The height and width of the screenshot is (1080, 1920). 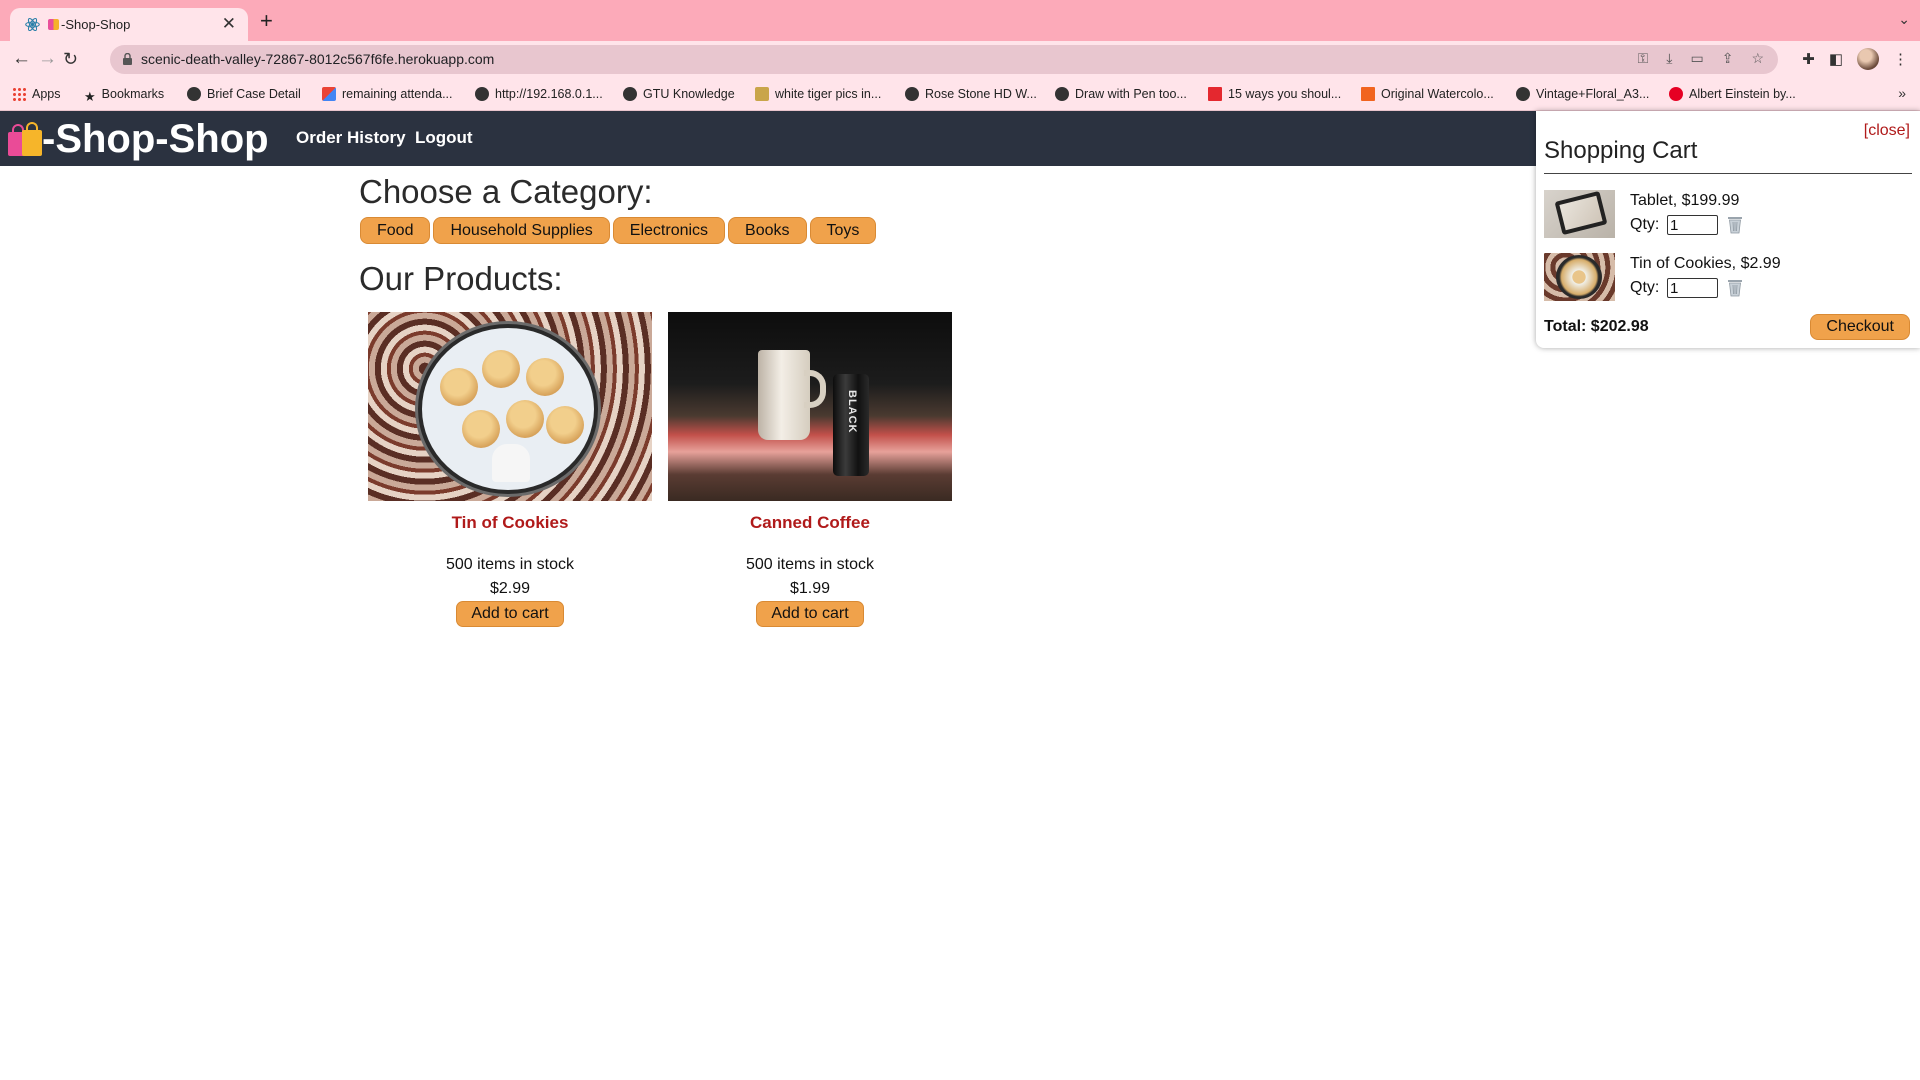 I want to click on side-panel-icon: ◧, so click(x=1836, y=59).